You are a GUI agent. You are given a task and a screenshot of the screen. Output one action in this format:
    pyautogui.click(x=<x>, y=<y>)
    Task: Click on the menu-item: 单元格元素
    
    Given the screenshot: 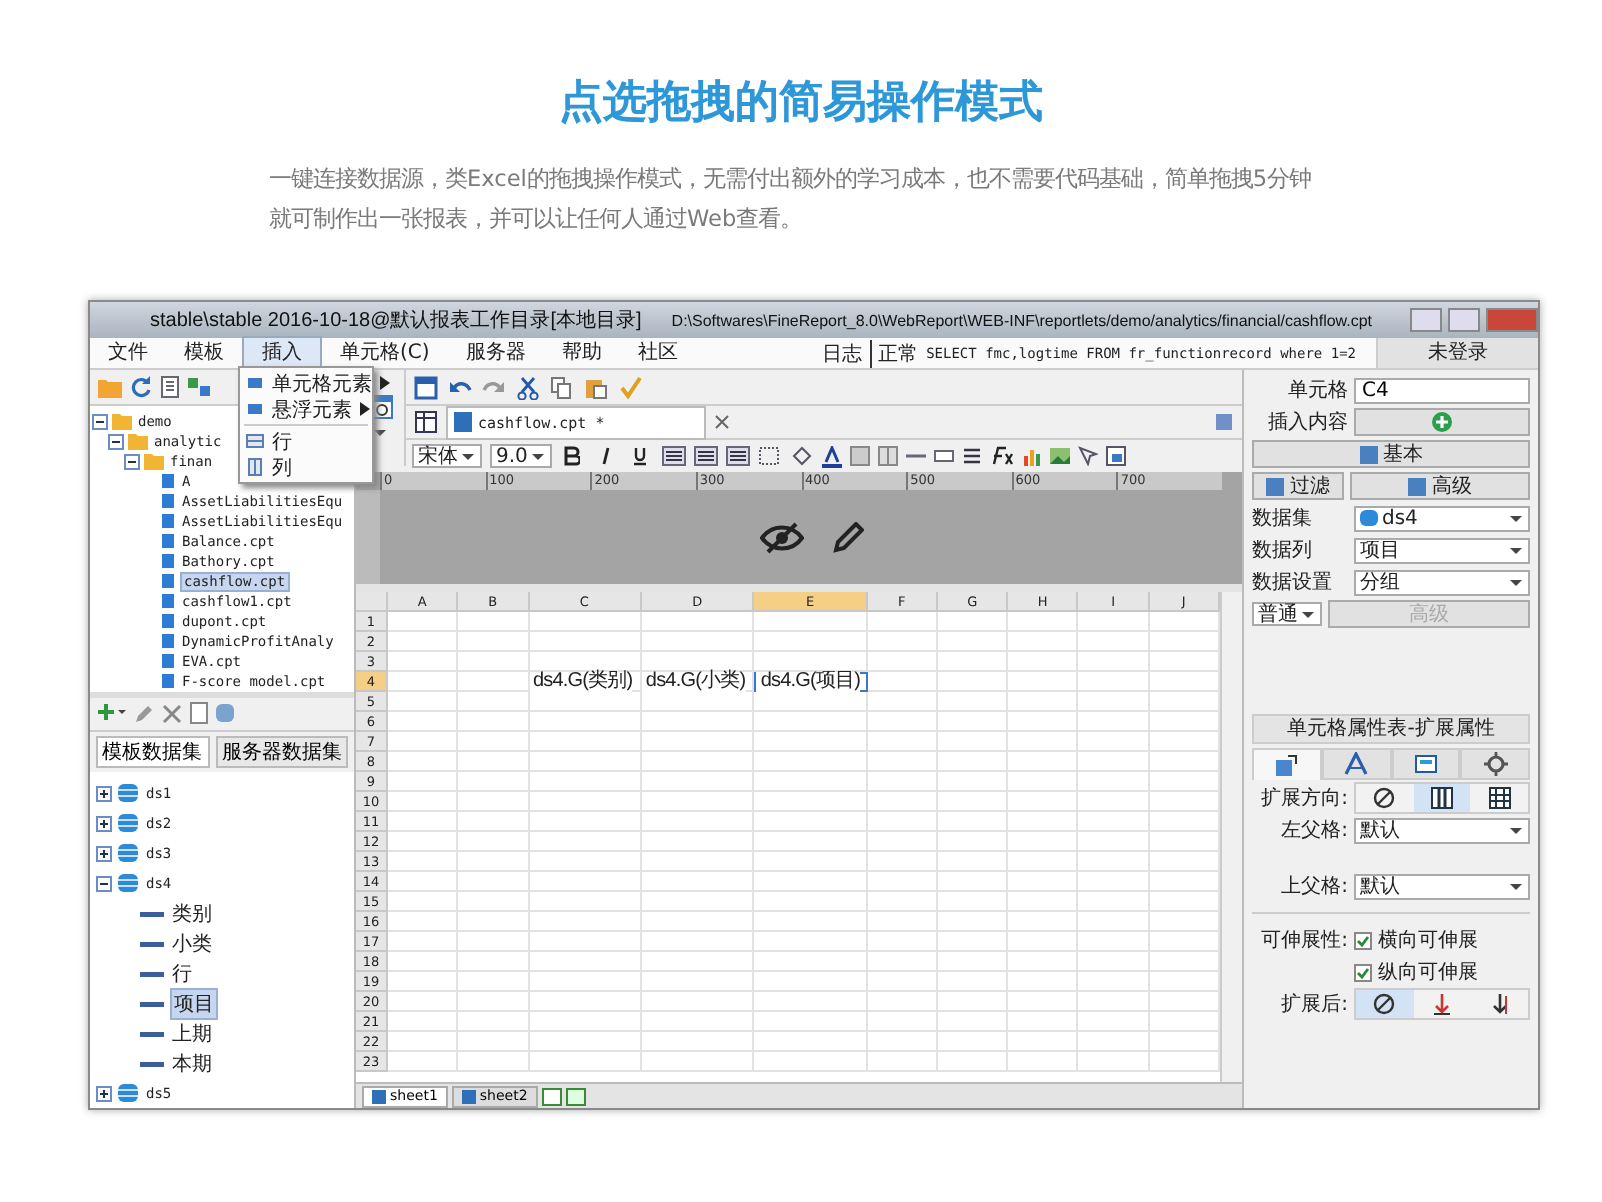 What is the action you would take?
    pyautogui.click(x=306, y=383)
    